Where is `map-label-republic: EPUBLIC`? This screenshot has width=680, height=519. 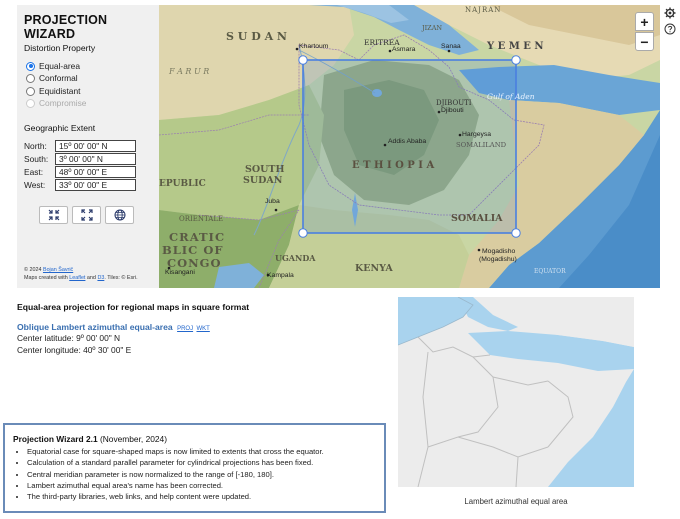
map-label-republic: EPUBLIC is located at coordinates (182, 184).